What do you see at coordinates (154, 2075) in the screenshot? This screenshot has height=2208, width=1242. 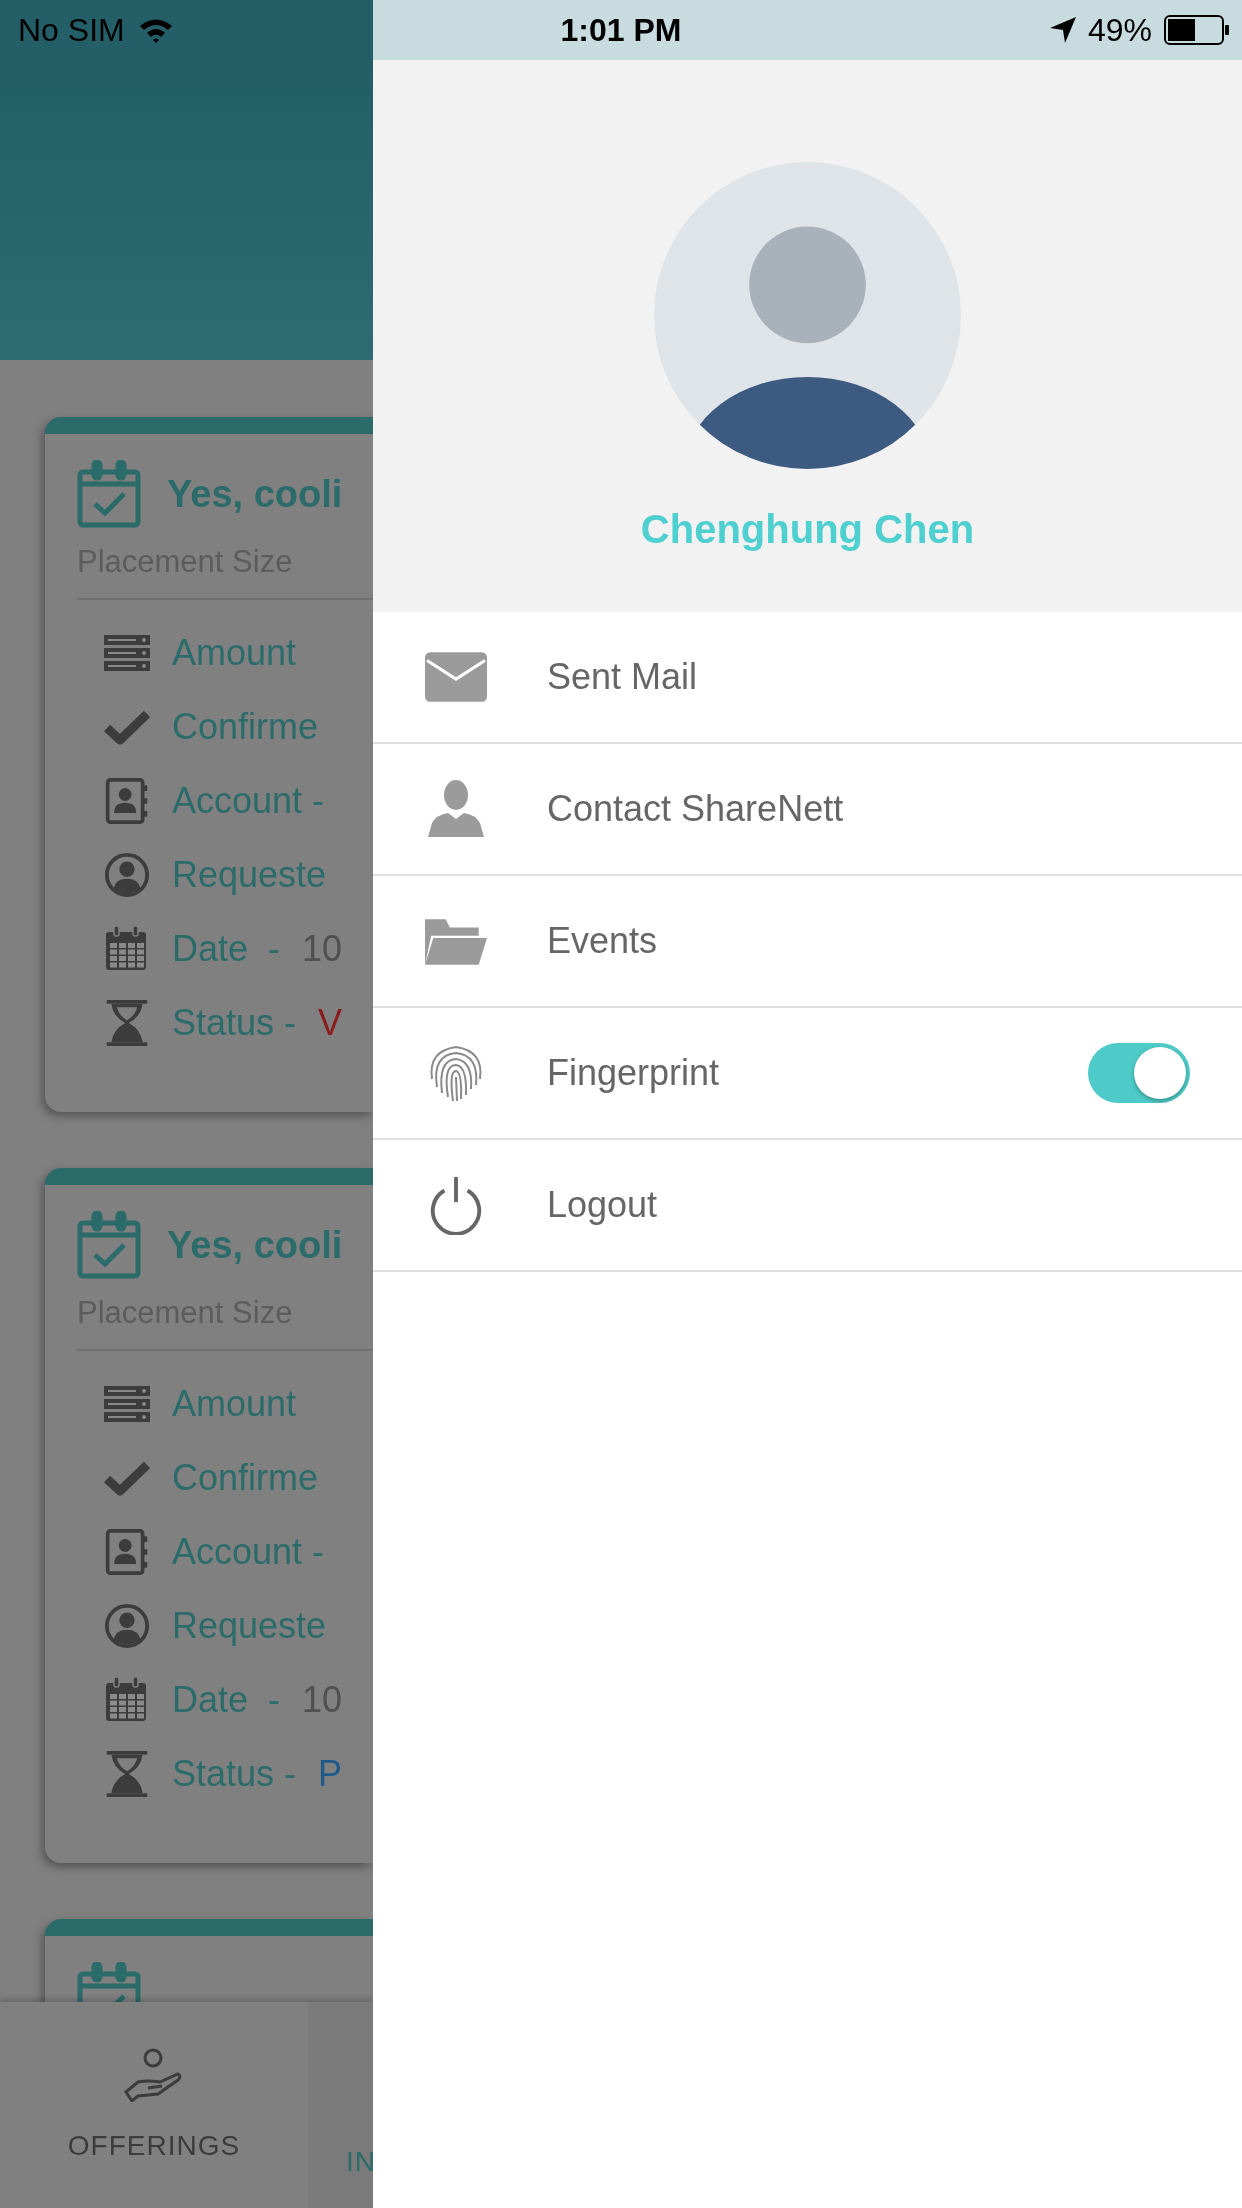 I see `hand-coin-icon` at bounding box center [154, 2075].